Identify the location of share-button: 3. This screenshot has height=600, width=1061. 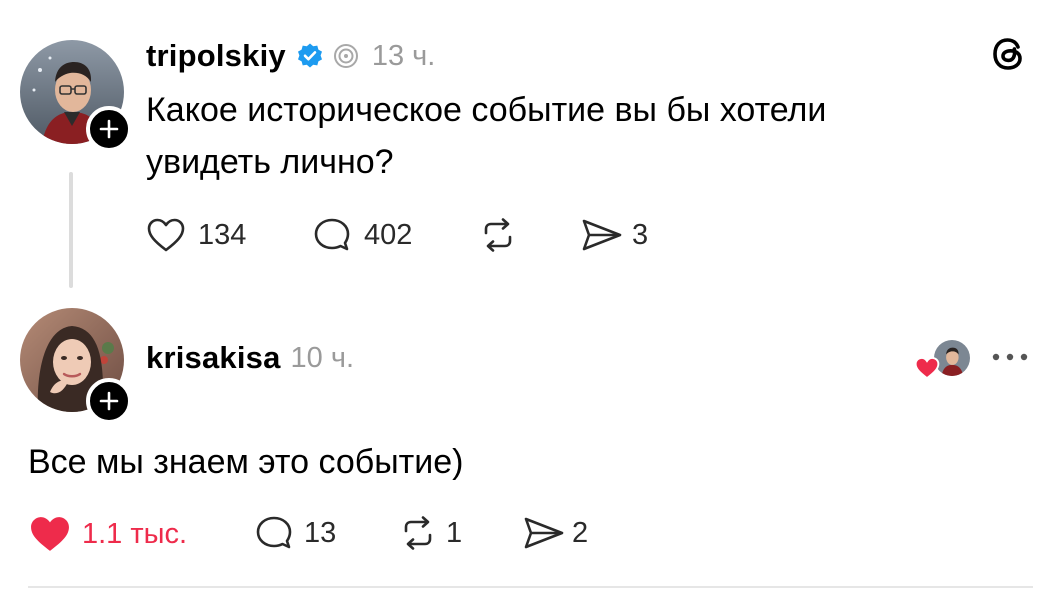
(614, 235).